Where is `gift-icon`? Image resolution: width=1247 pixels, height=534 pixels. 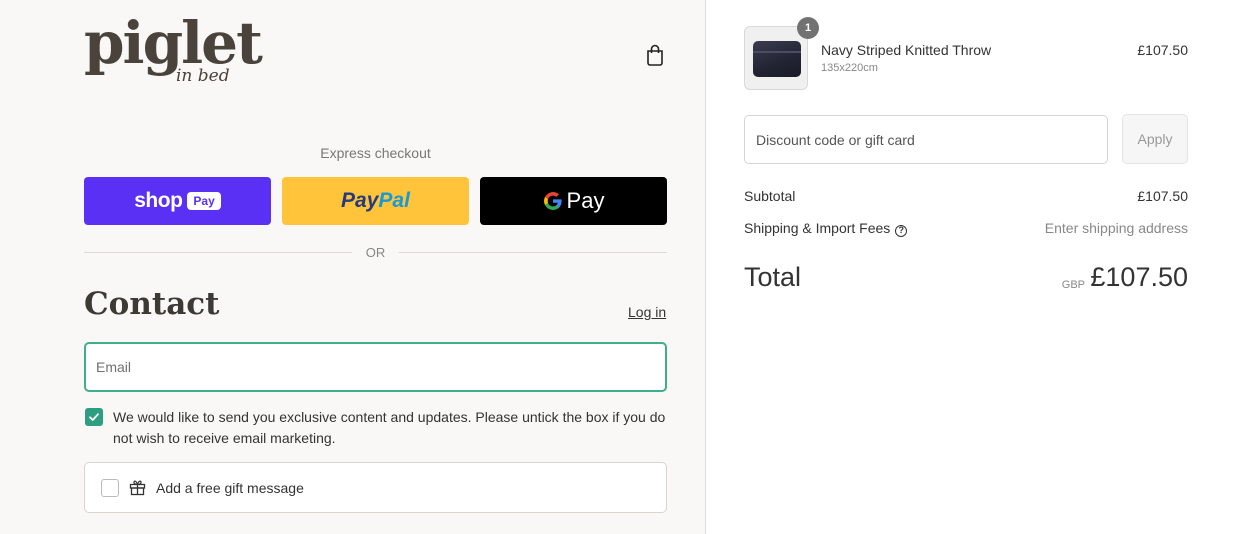 gift-icon is located at coordinates (137, 488).